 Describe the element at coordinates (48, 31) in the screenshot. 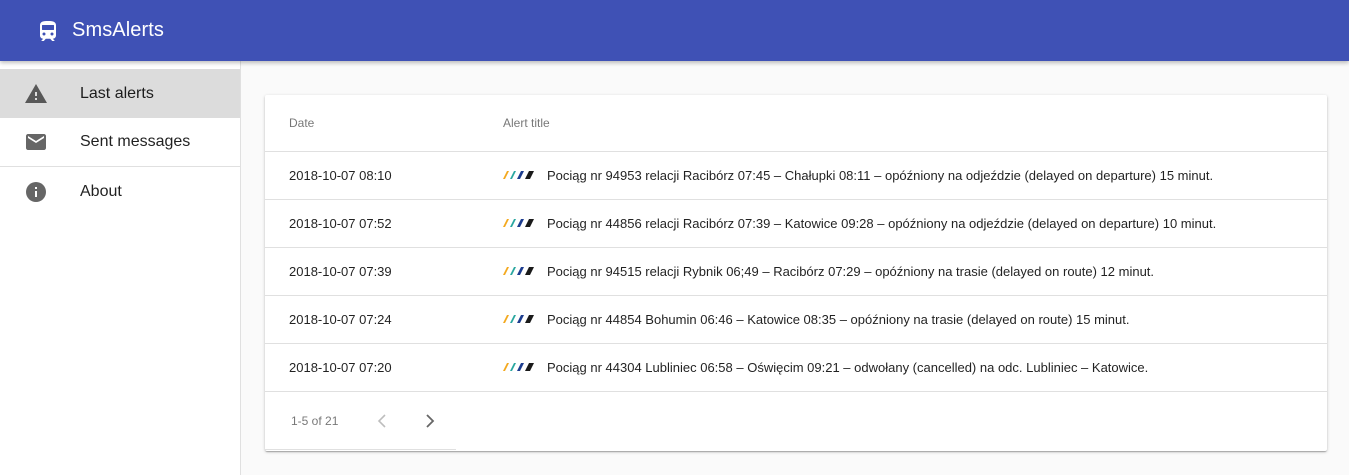

I see `train-icon` at that location.